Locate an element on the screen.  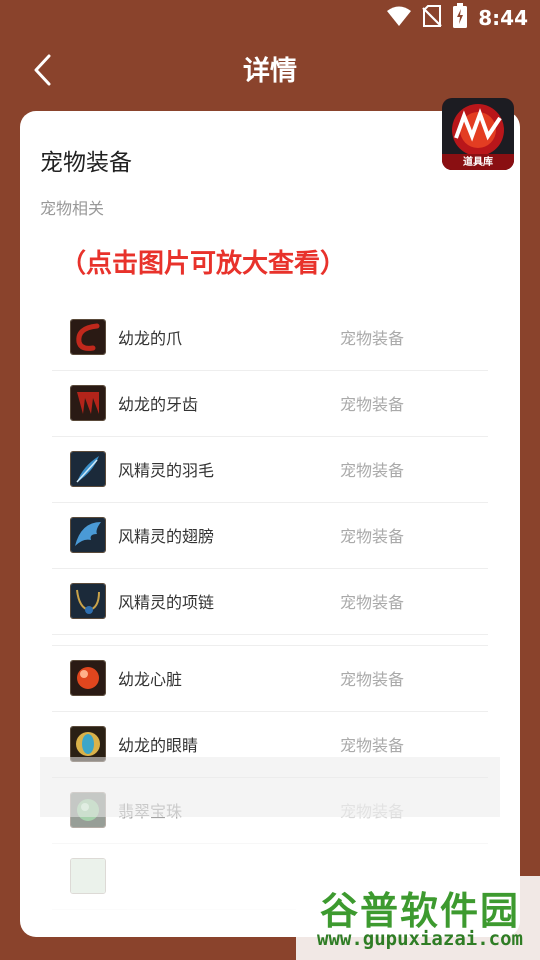
list-item: 幼龙的牙齿 宠物装备 is located at coordinates (270, 404).